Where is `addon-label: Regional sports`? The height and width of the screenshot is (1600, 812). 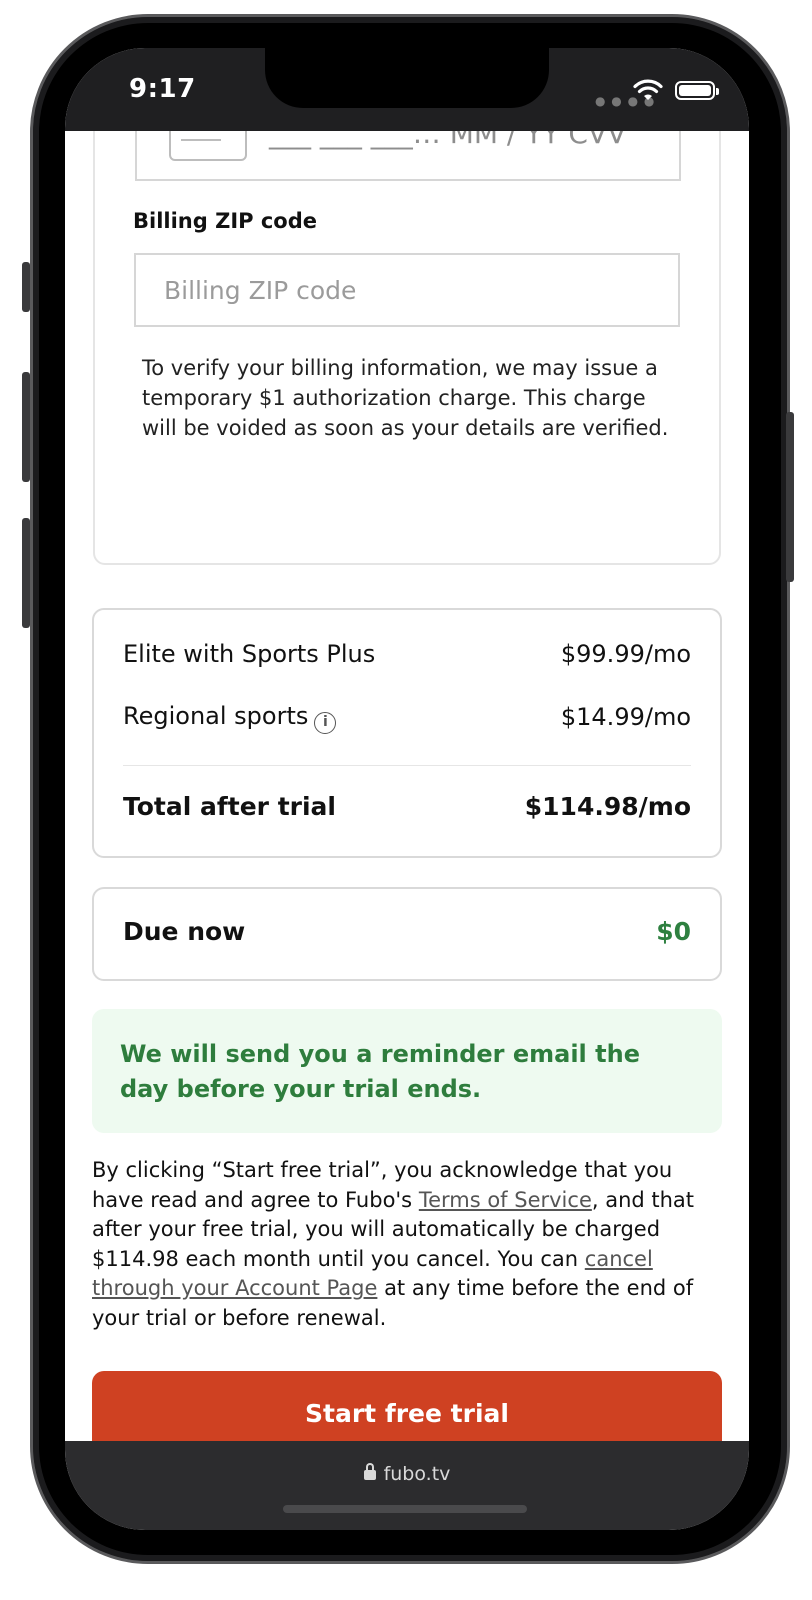
addon-label: Regional sports is located at coordinates (216, 716).